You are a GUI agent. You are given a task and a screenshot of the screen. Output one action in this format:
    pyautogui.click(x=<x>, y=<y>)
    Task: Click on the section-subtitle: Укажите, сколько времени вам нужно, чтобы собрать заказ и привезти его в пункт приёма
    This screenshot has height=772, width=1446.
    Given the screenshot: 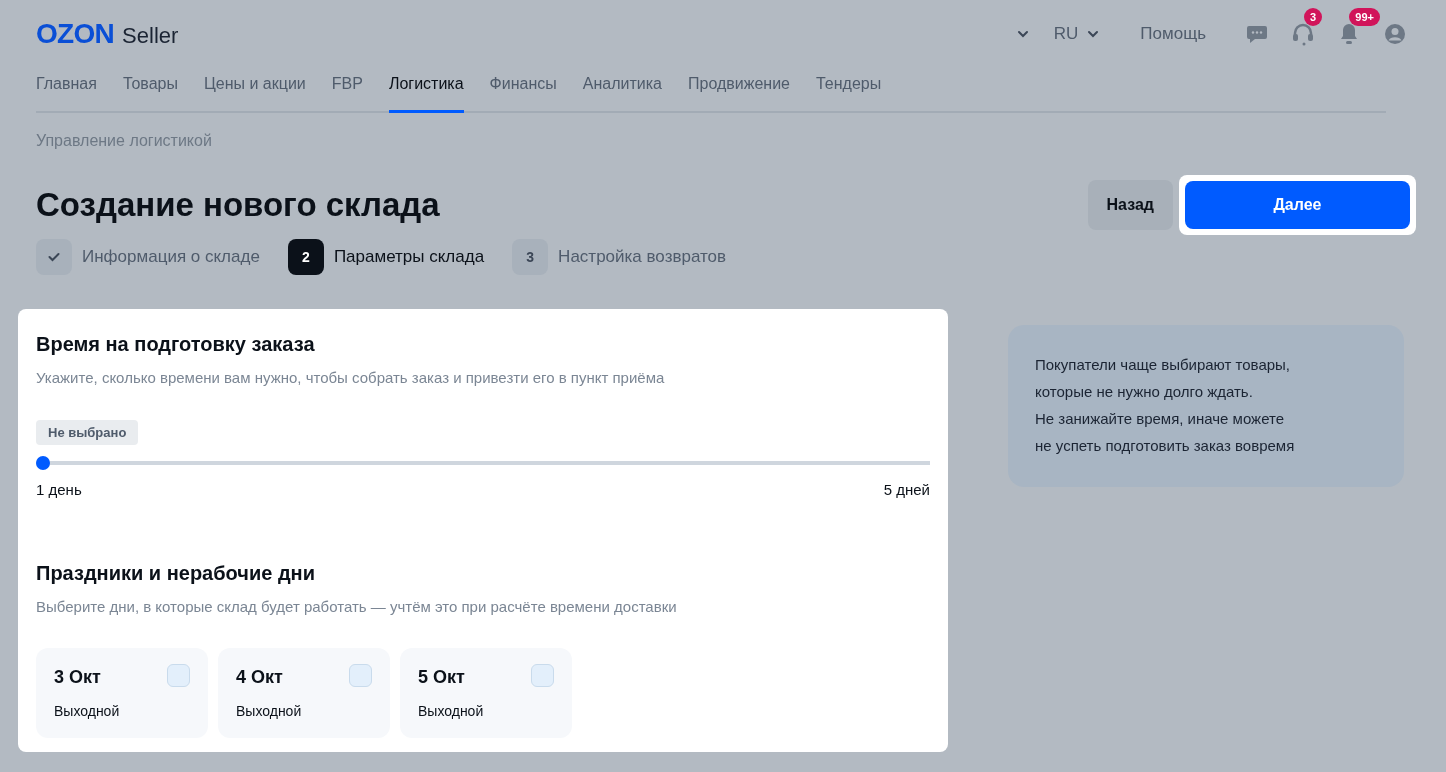 What is the action you would take?
    pyautogui.click(x=351, y=378)
    